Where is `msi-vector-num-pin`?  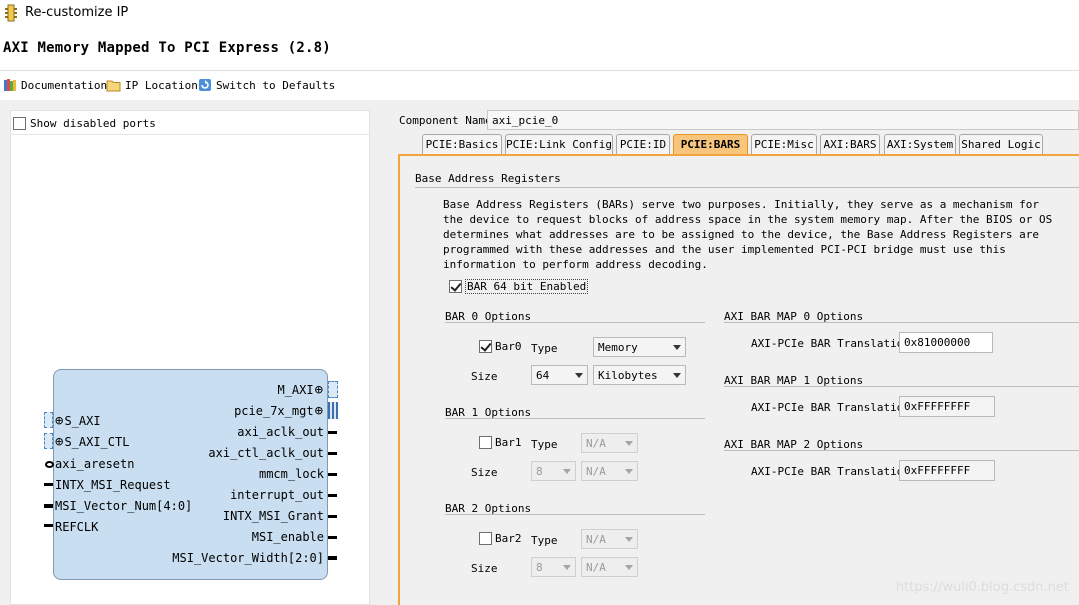
msi-vector-num-pin is located at coordinates (48, 506).